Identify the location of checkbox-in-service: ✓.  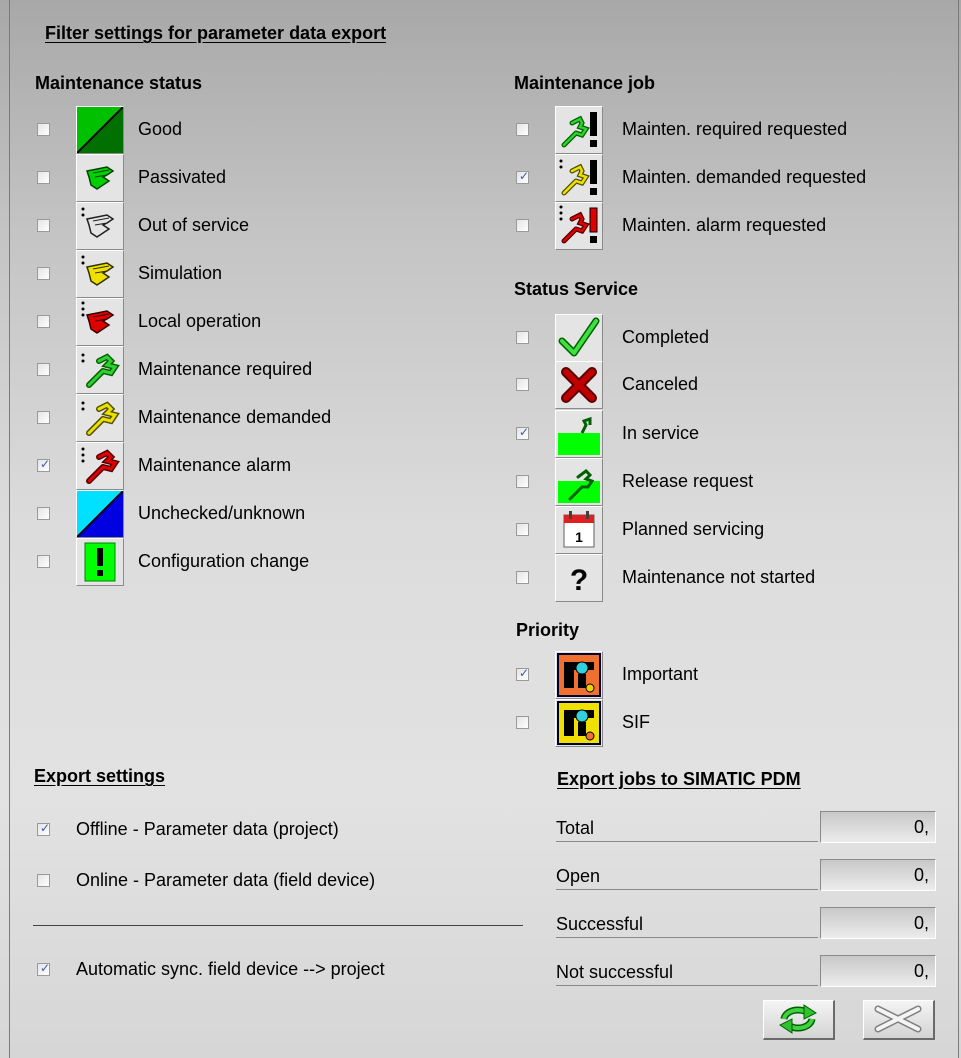
(522, 432).